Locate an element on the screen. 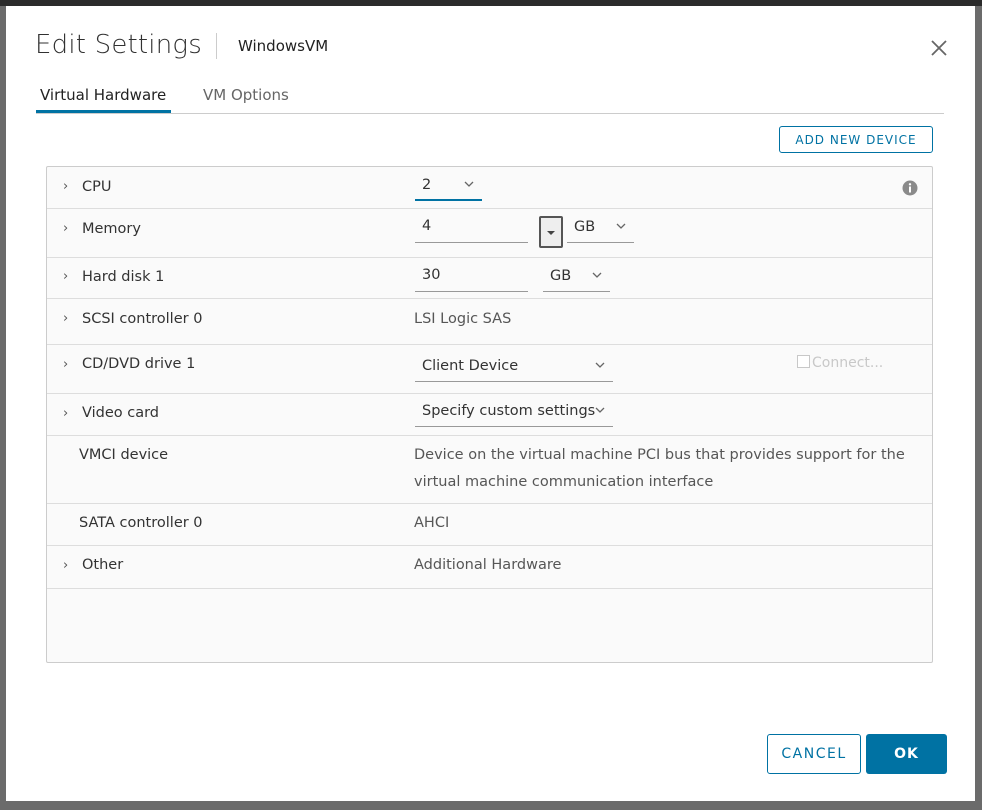  add-new-device-button: ADD NEW DEVICE is located at coordinates (856, 139).